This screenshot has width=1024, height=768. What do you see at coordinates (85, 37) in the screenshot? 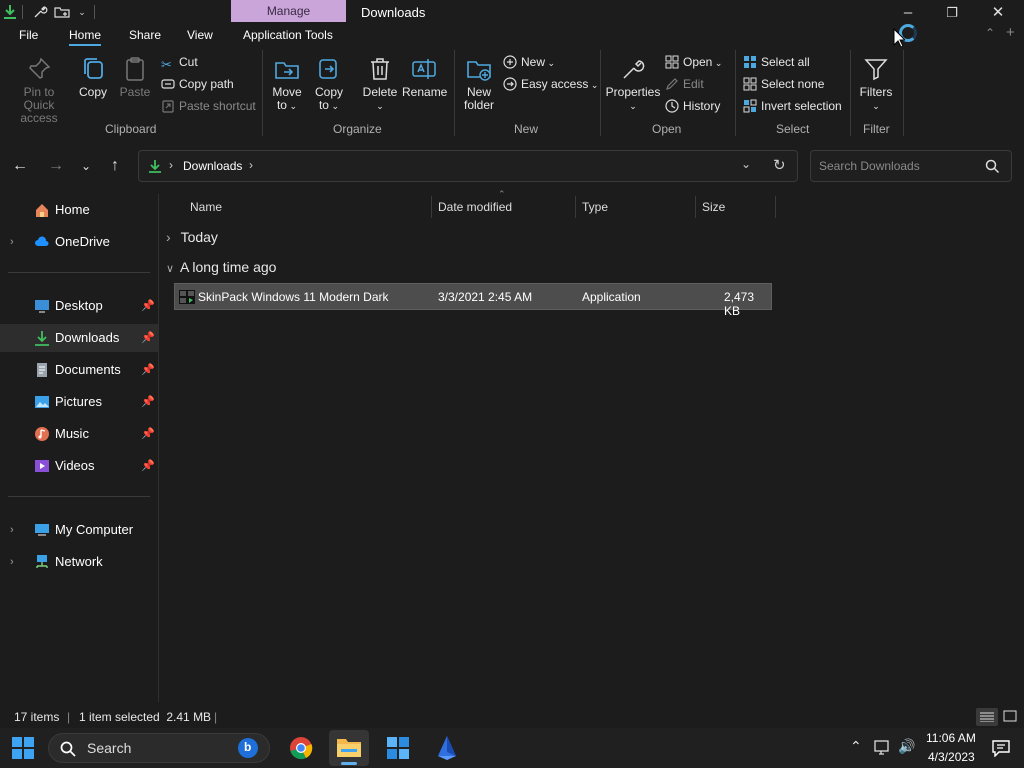
I see `tab-home: Home` at bounding box center [85, 37].